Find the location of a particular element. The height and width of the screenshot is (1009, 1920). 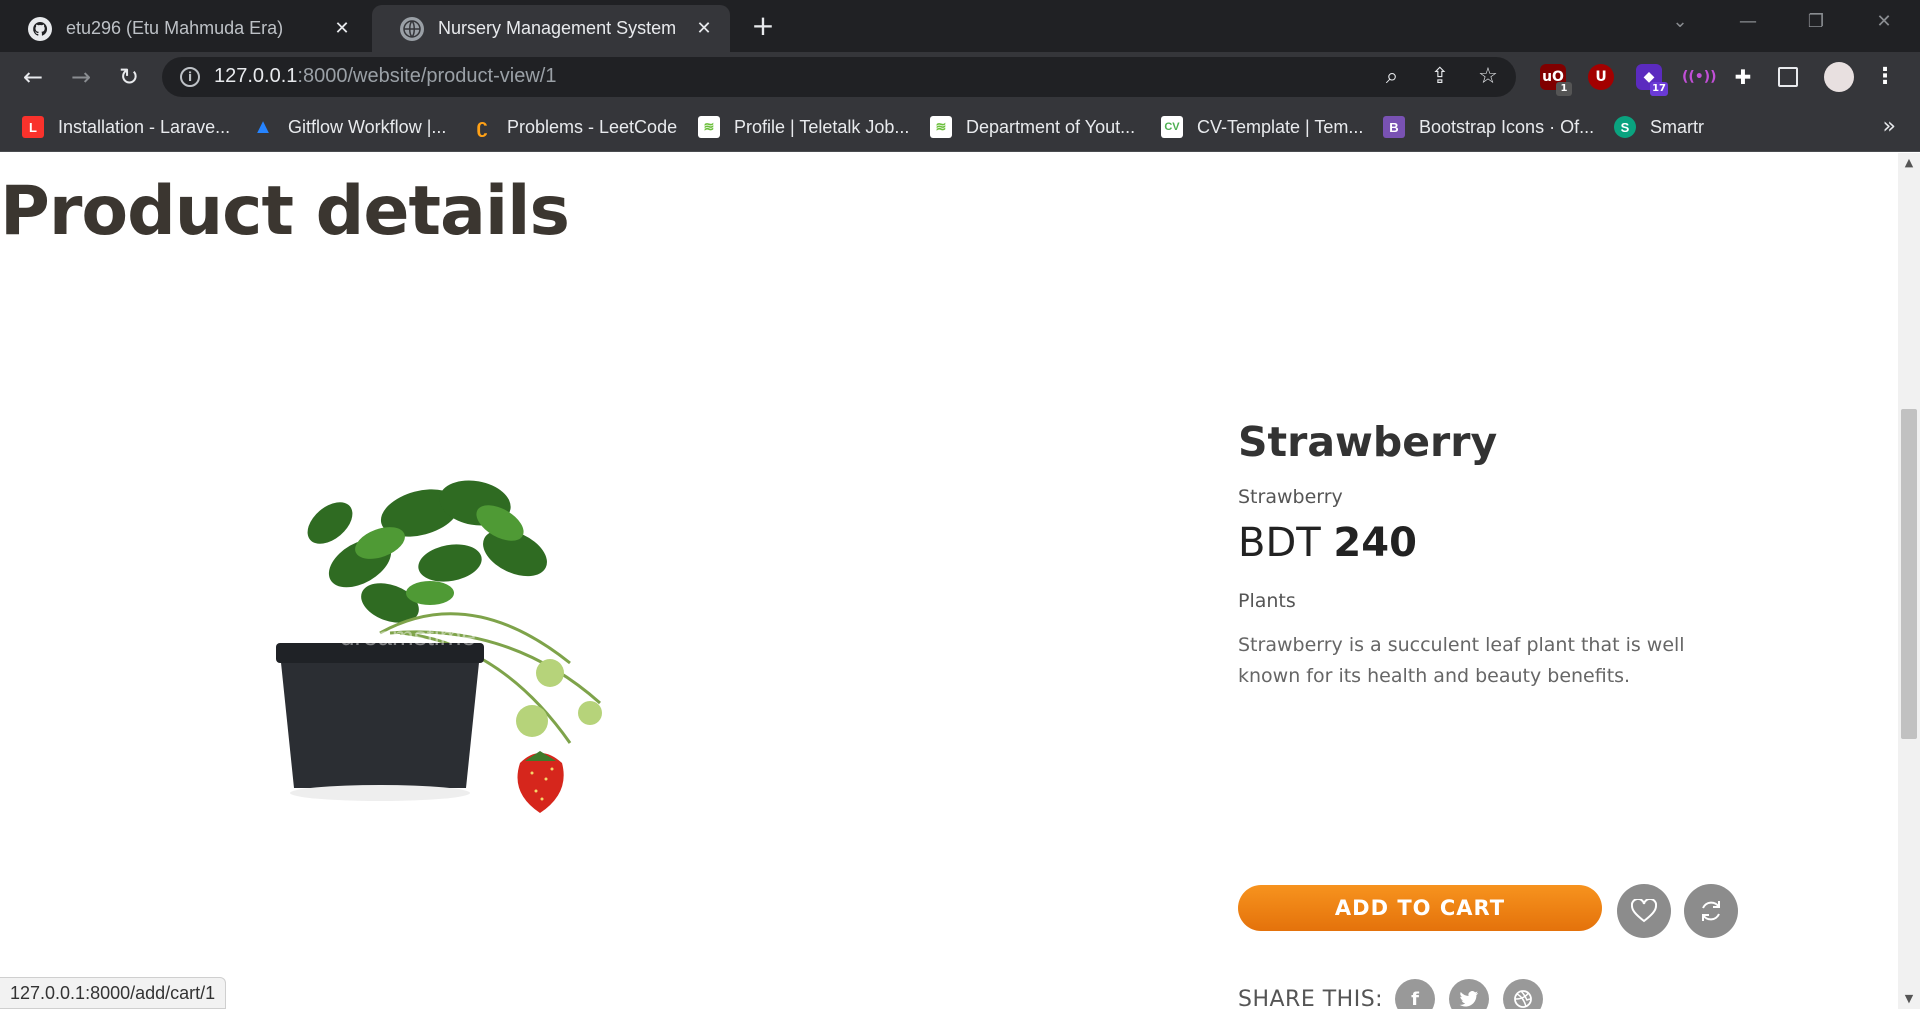

wishlist-button is located at coordinates (1644, 911).